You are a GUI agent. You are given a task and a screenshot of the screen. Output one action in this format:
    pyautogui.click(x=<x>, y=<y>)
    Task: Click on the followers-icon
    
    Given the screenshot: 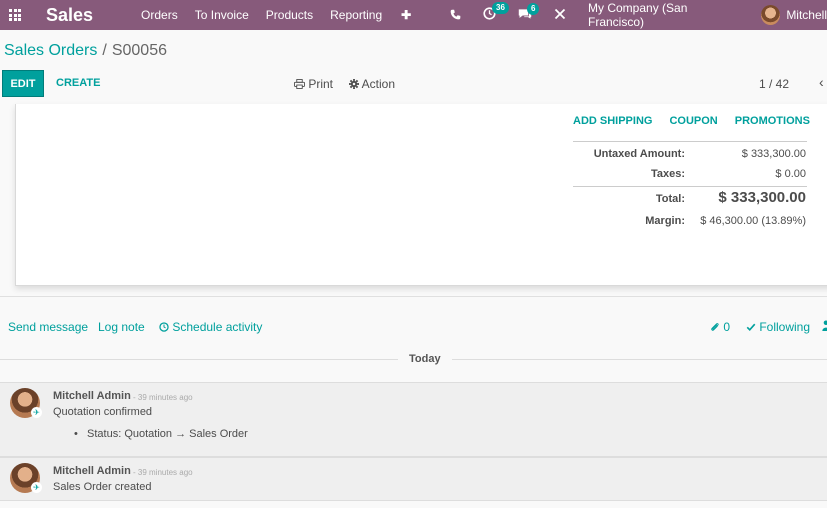 What is the action you would take?
    pyautogui.click(x=824, y=327)
    